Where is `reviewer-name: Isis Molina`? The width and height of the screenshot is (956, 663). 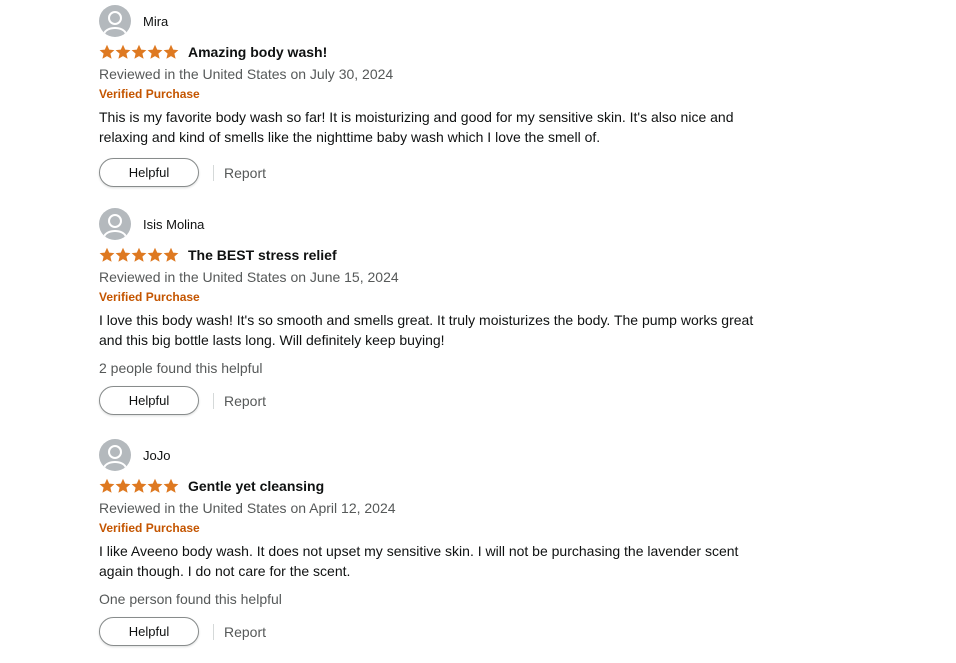
reviewer-name: Isis Molina is located at coordinates (173, 224).